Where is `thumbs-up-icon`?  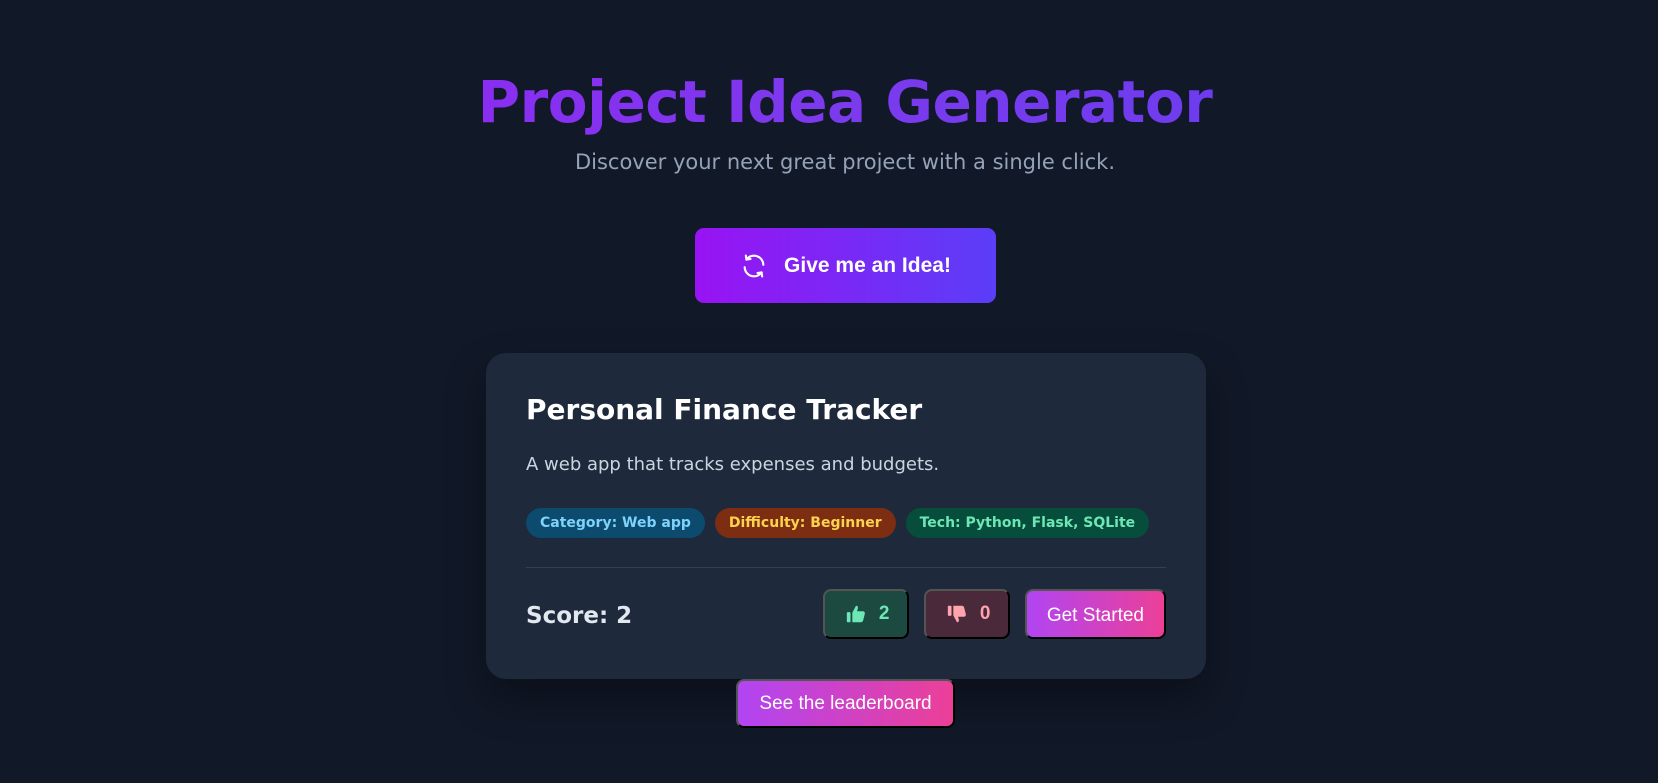 thumbs-up-icon is located at coordinates (856, 614).